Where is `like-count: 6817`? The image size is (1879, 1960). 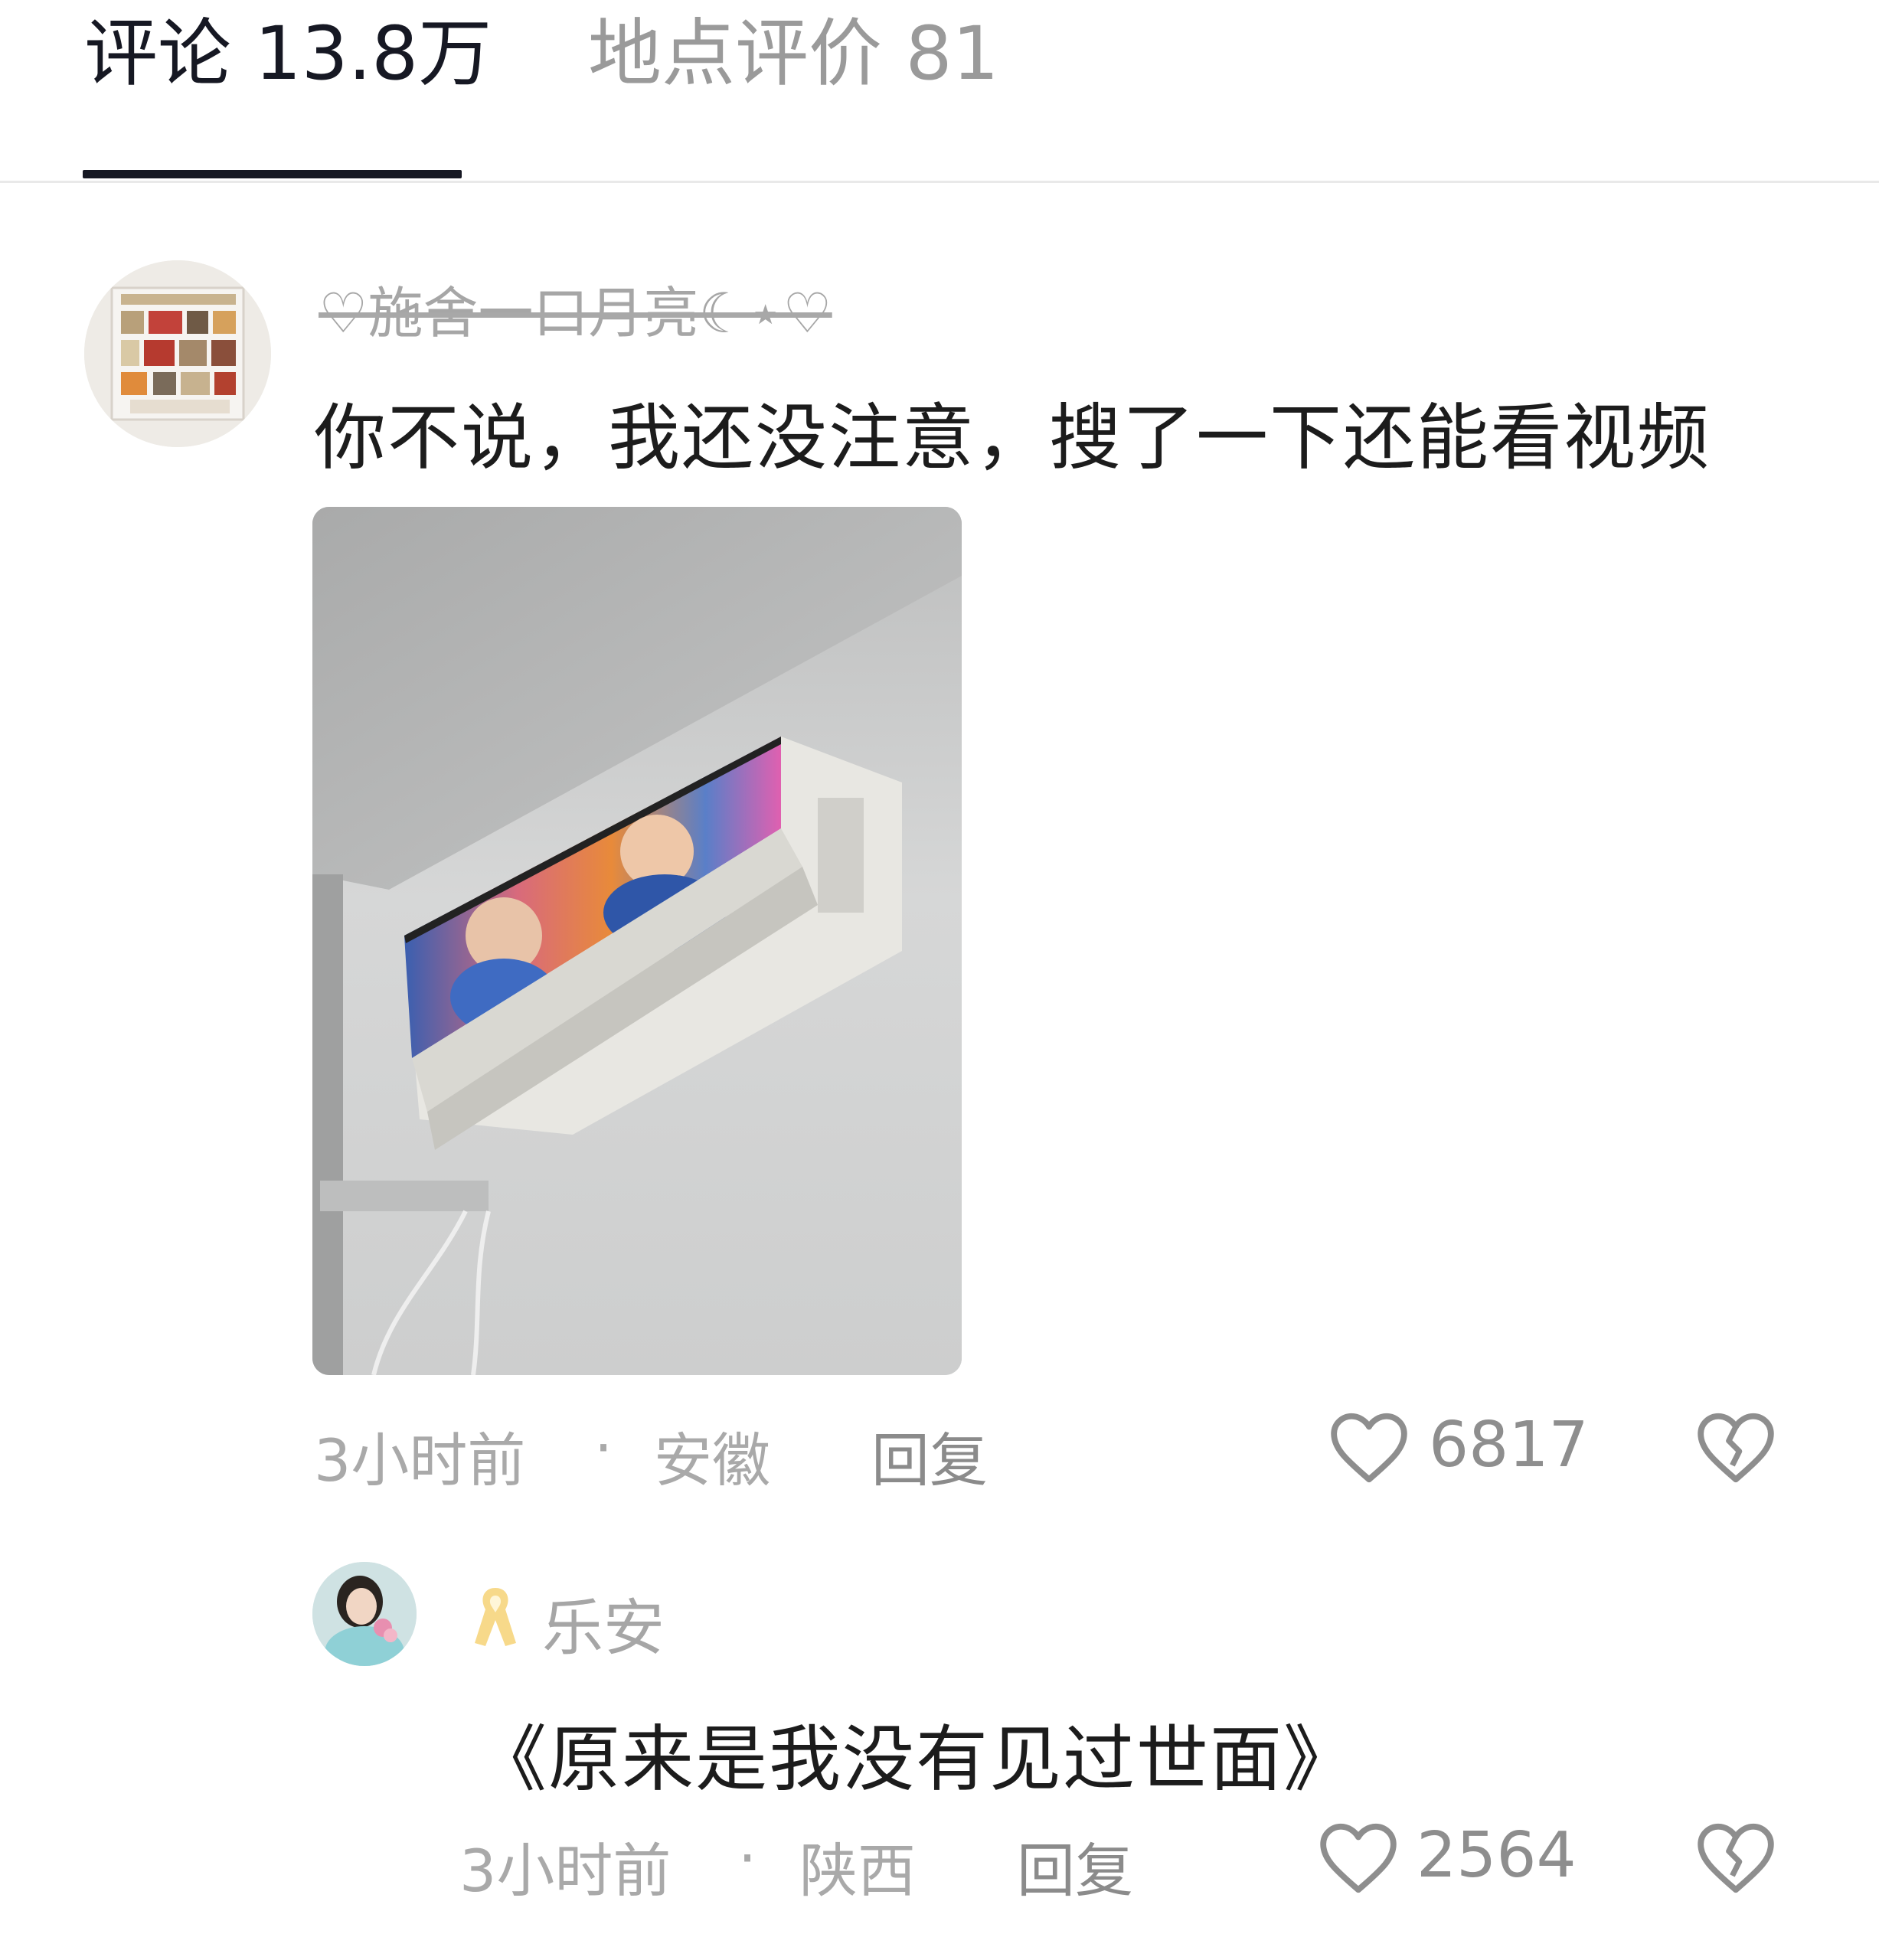
like-count: 6817 is located at coordinates (1509, 1445).